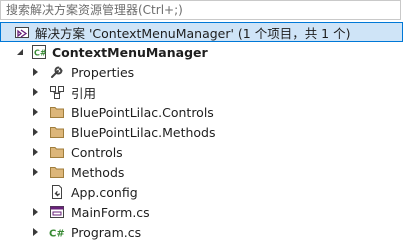 This screenshot has height=252, width=403. I want to click on tree-item-label: BluePointLilac.Methods, so click(143, 132).